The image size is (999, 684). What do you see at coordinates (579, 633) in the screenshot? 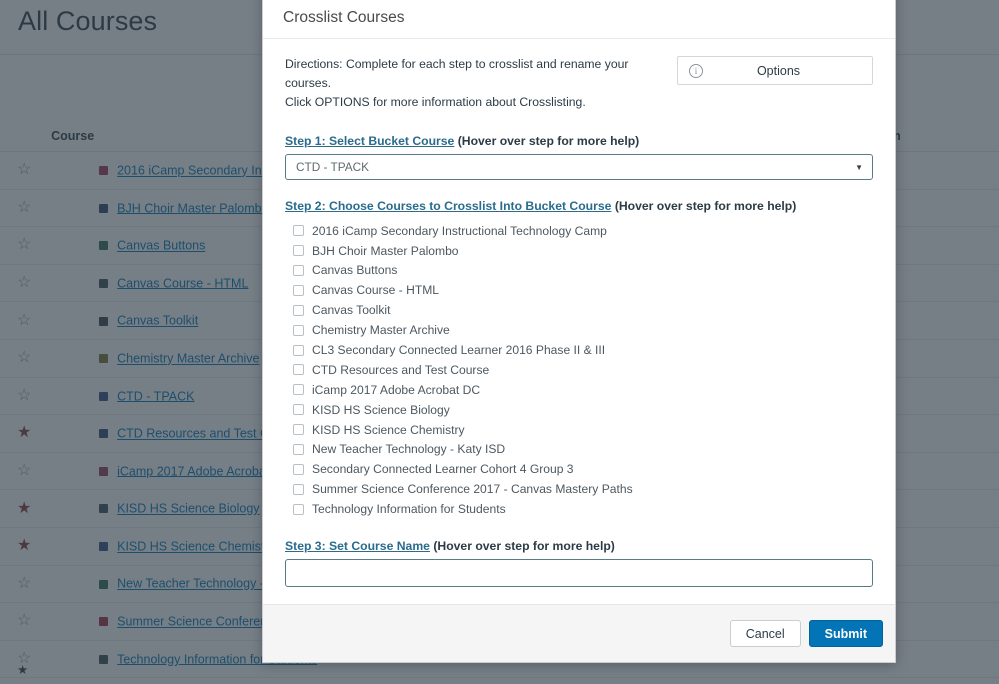
I see `dialog-footer: Cancel Submit` at bounding box center [579, 633].